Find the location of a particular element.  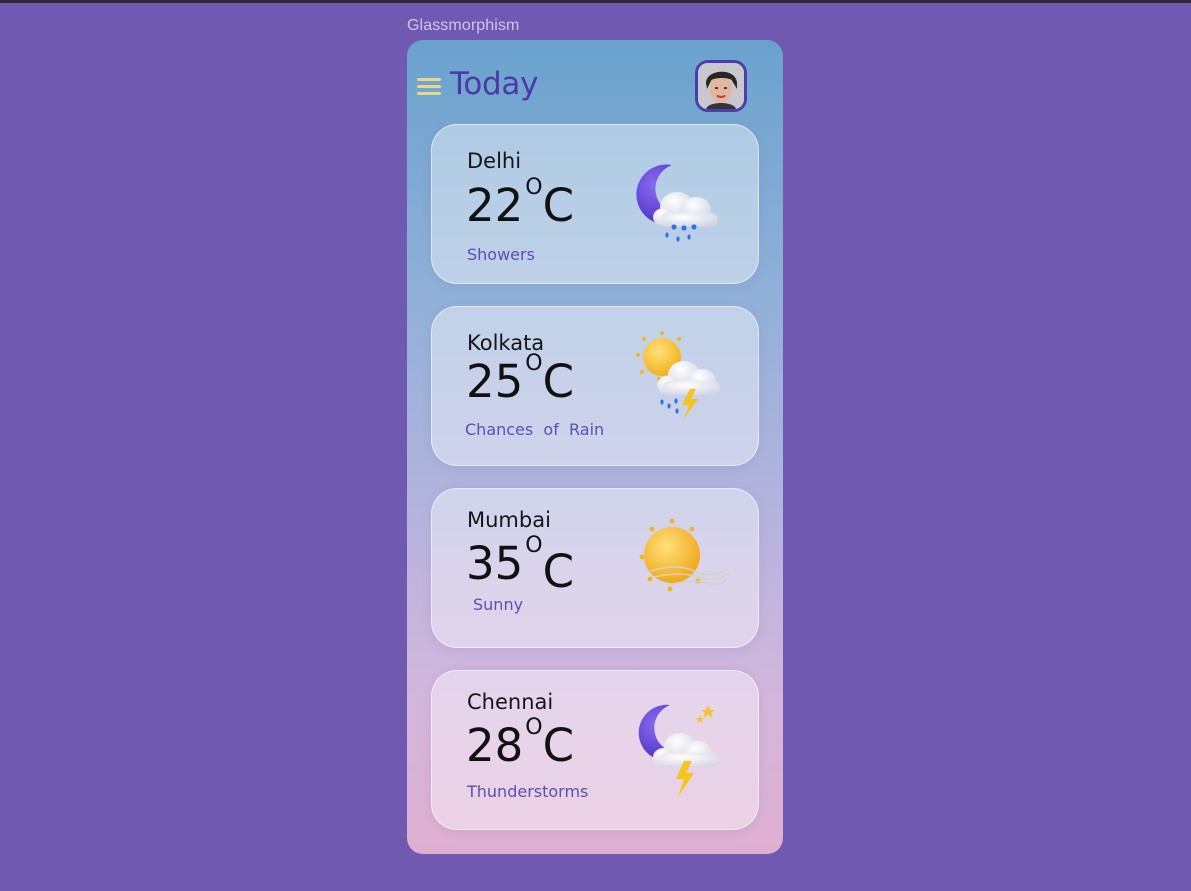

weather-condition: Chances of Rain is located at coordinates (535, 429).